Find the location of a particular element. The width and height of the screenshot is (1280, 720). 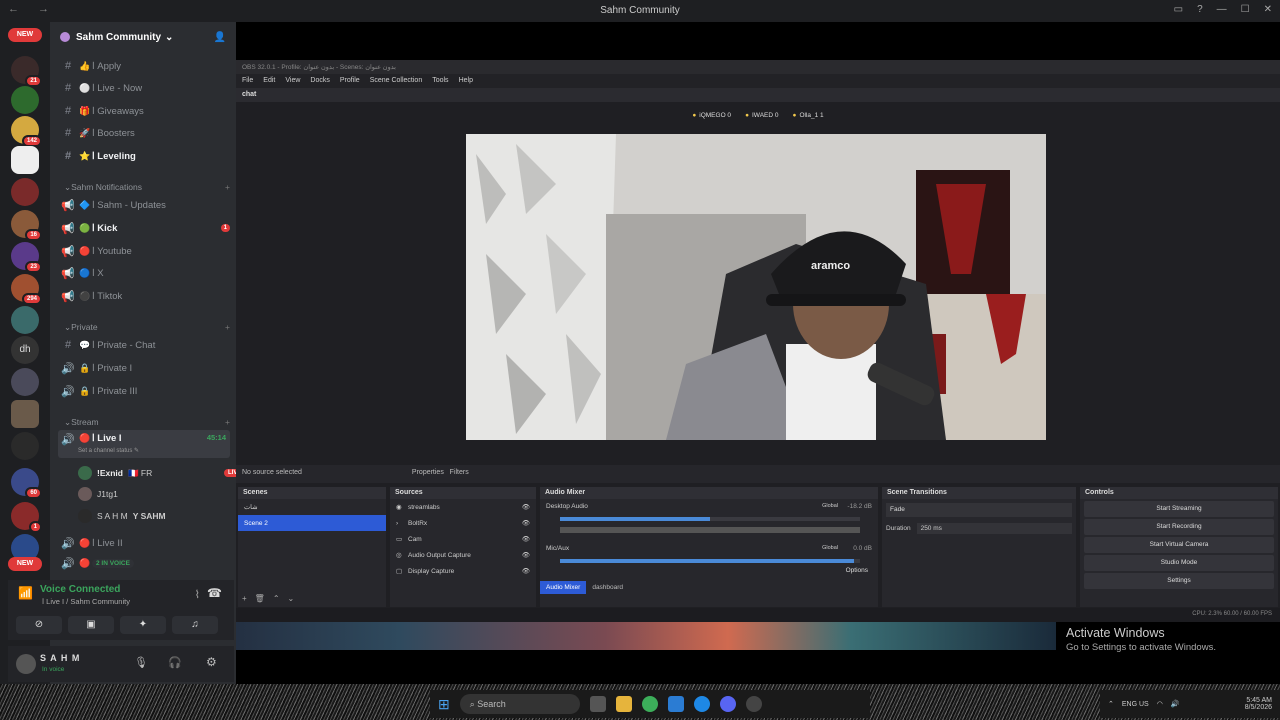

taskbar-search: ⌕ Search is located at coordinates (519, 704).